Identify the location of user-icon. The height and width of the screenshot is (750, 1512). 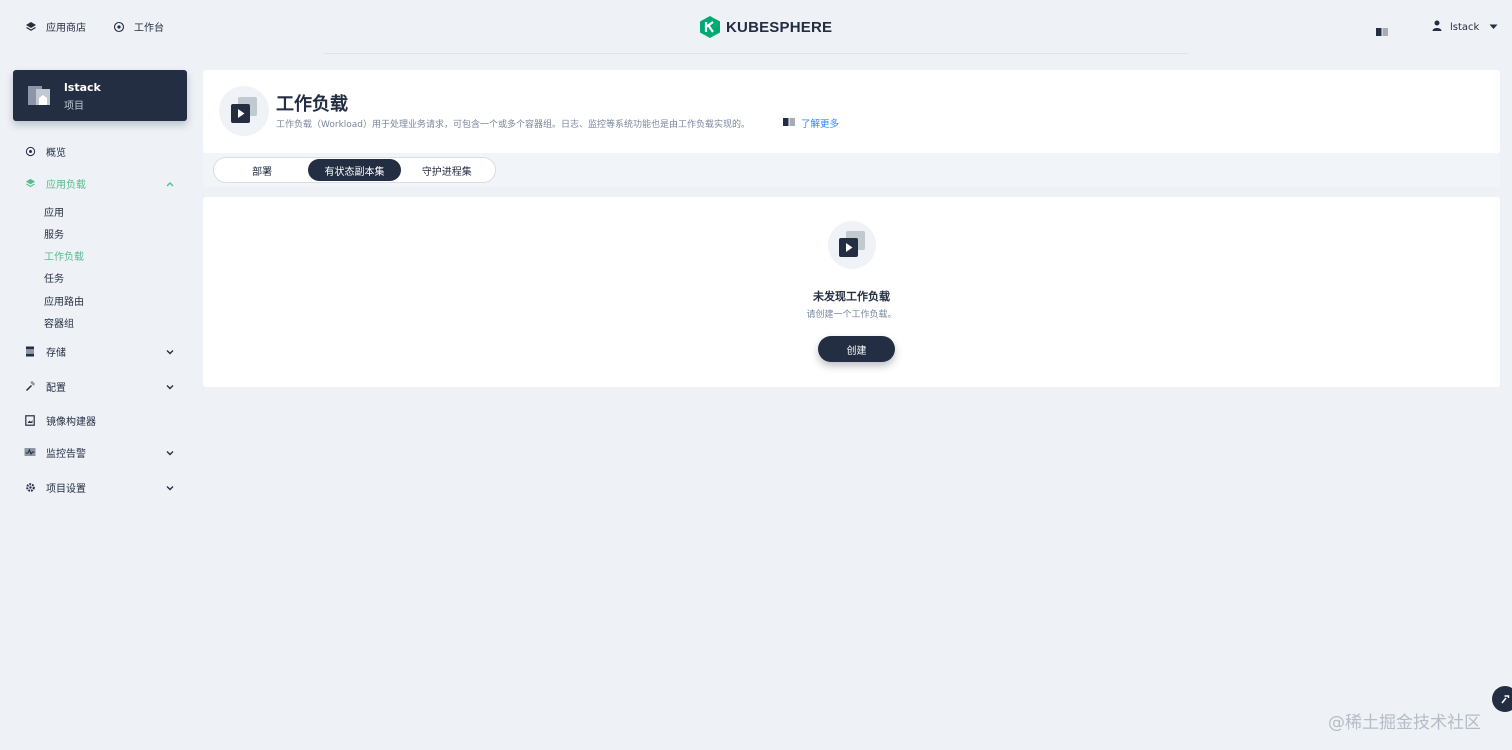
(1437, 27).